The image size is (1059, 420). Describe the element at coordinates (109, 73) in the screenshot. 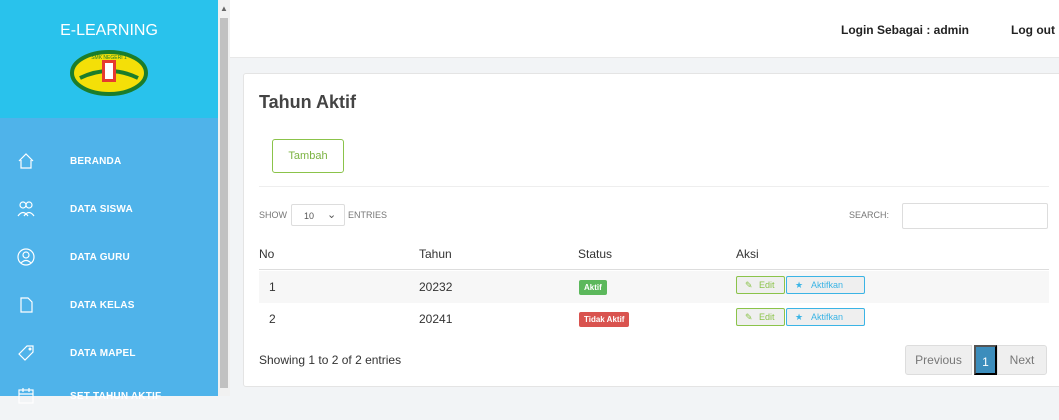

I see `school-logo: SMK NEGERI 1` at that location.